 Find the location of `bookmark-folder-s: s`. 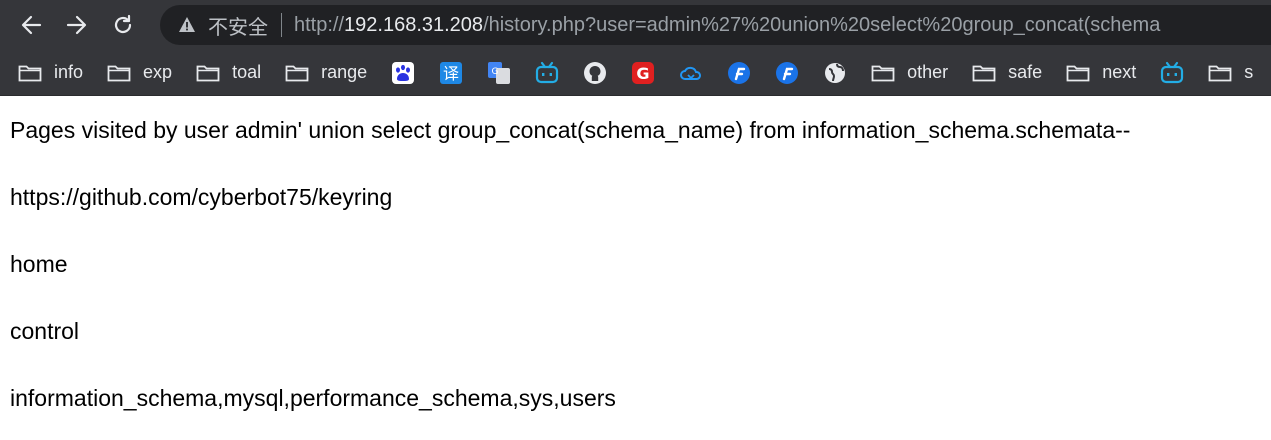

bookmark-folder-s: s is located at coordinates (1230, 72).